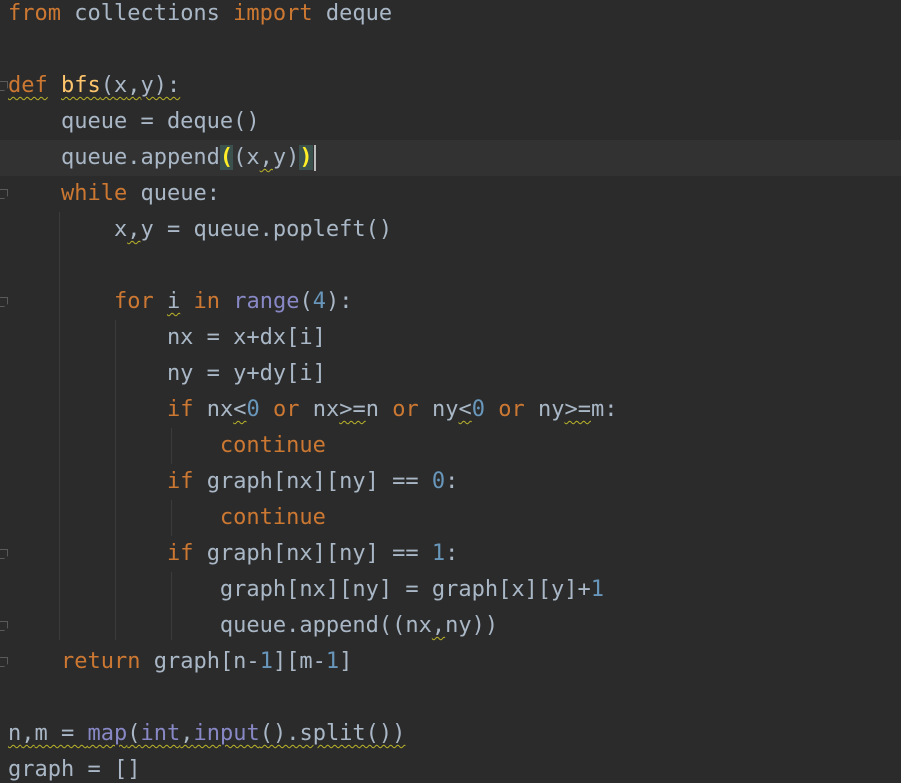 This screenshot has width=901, height=783. Describe the element at coordinates (346, 661) in the screenshot. I see `code-token: ]` at that location.